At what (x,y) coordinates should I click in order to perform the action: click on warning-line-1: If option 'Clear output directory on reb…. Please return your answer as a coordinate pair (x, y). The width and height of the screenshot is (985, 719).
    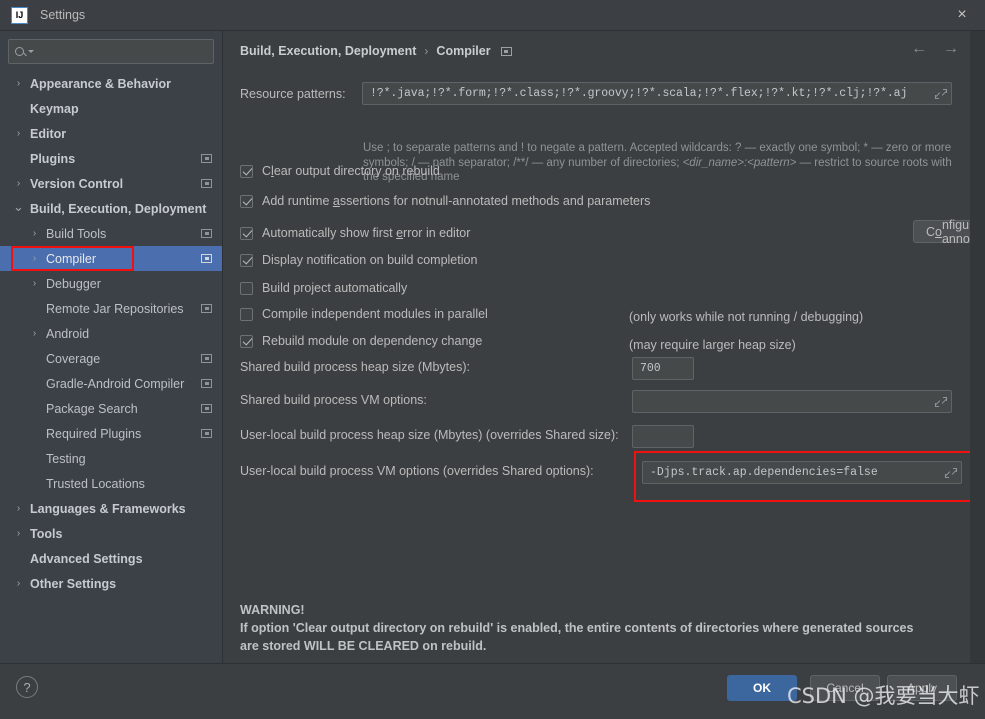
    Looking at the image, I should click on (577, 628).